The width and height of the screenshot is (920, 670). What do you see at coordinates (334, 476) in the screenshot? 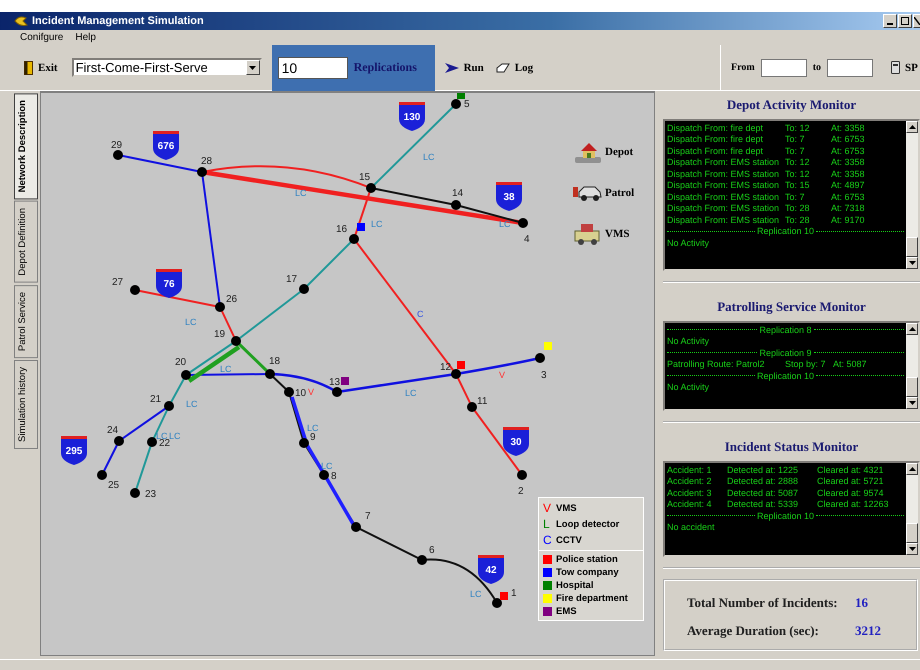
I see `node-label: 8` at bounding box center [334, 476].